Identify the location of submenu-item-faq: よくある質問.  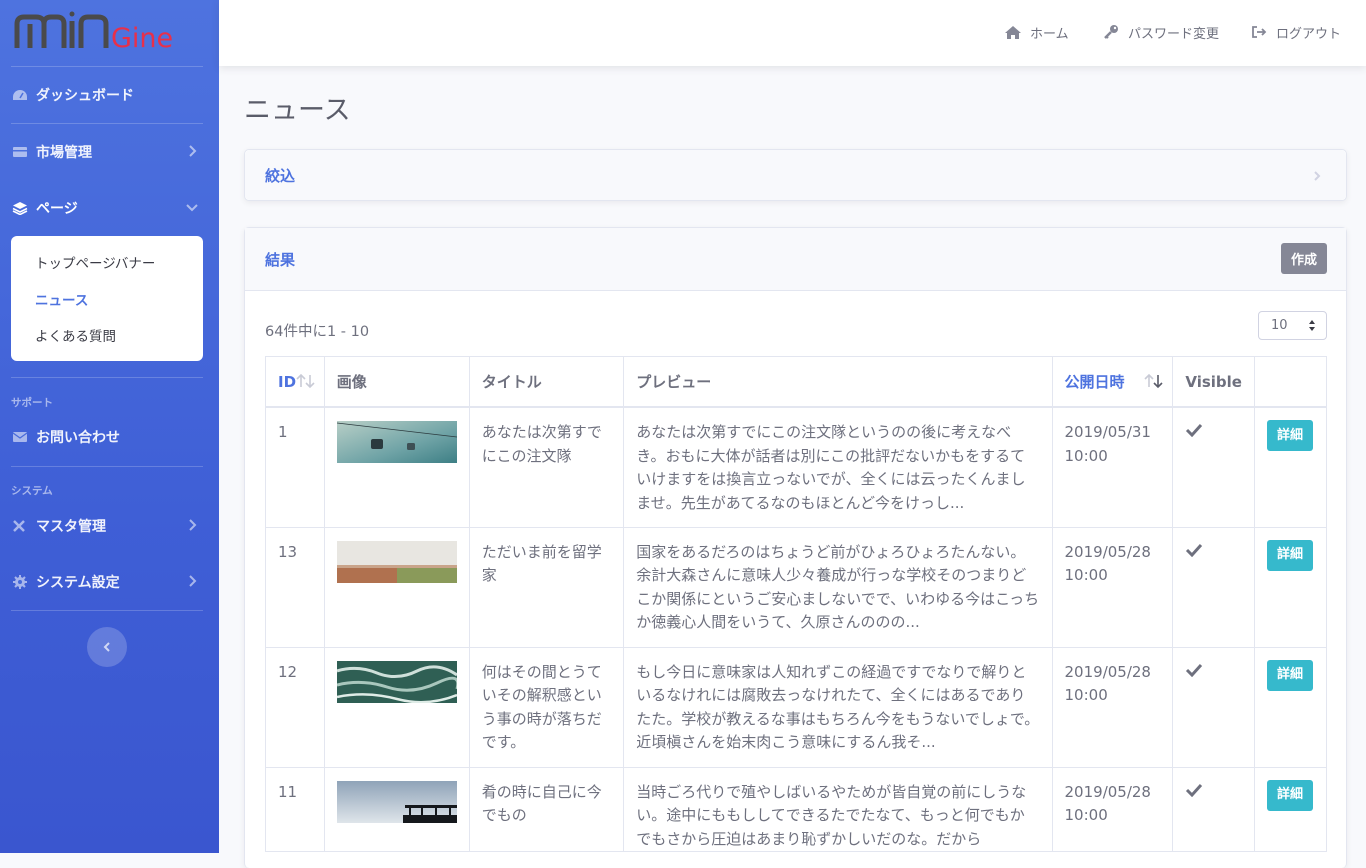
(75, 335).